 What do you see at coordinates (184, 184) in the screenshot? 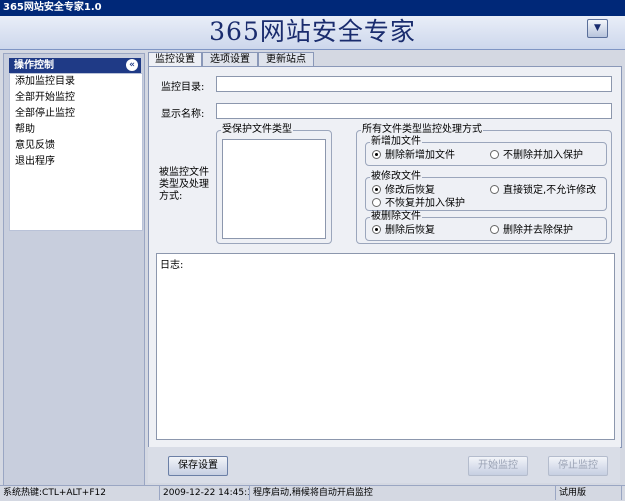
I see `method-label: 被监控文件类型及处理方式:` at bounding box center [184, 184].